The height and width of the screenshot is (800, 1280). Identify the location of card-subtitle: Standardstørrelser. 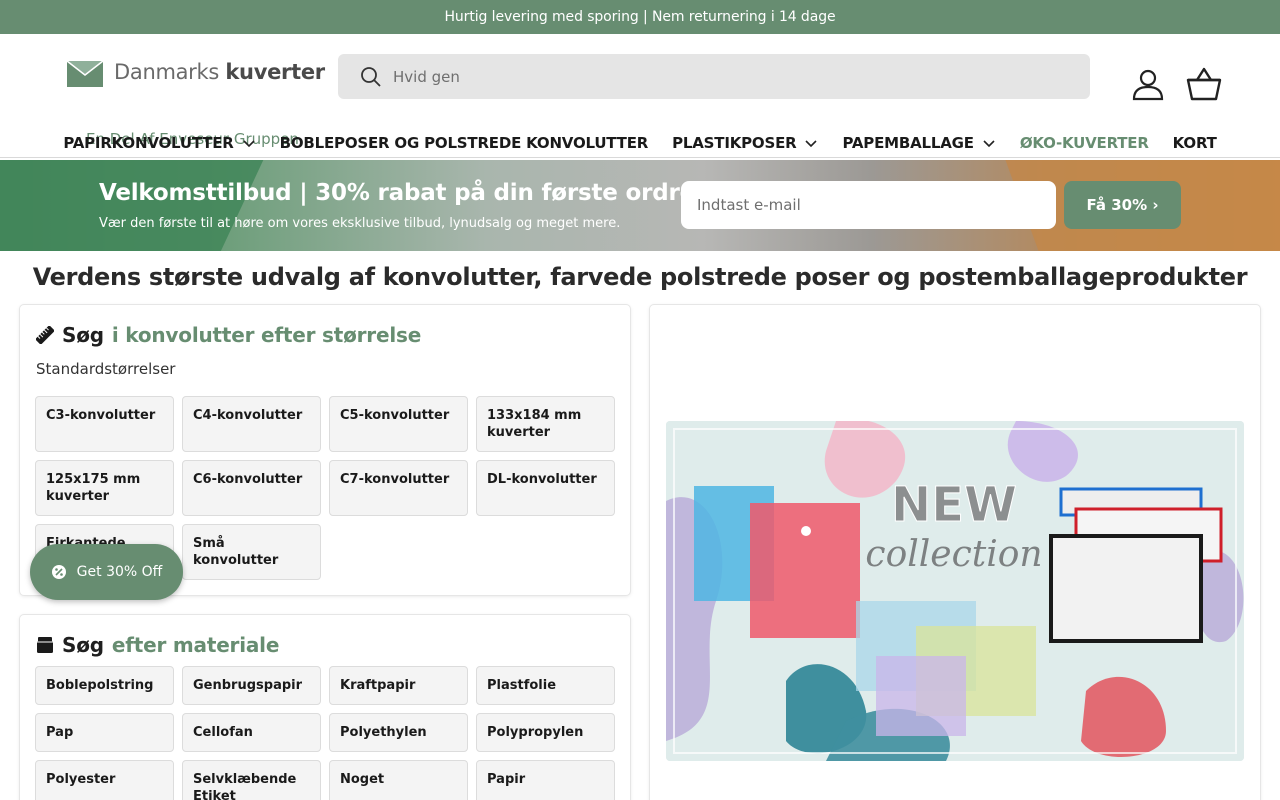
(106, 369).